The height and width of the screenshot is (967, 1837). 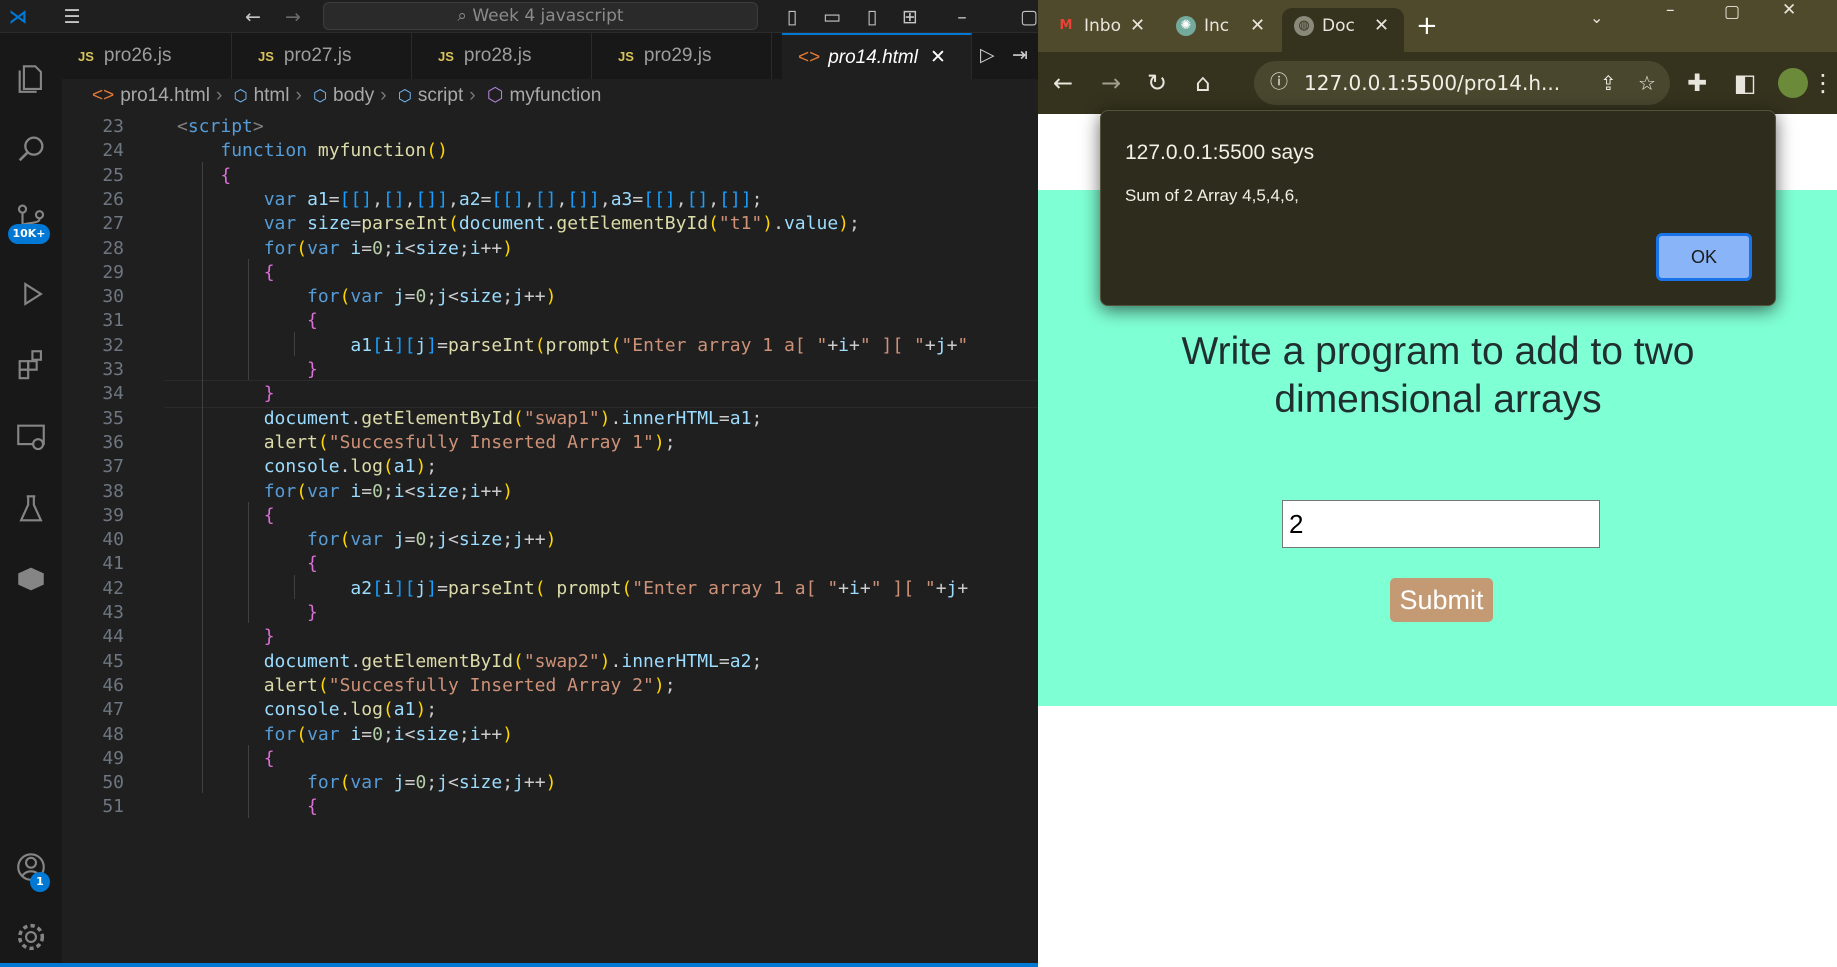 I want to click on tab-pro29-js: JS pro29.js, so click(x=687, y=56).